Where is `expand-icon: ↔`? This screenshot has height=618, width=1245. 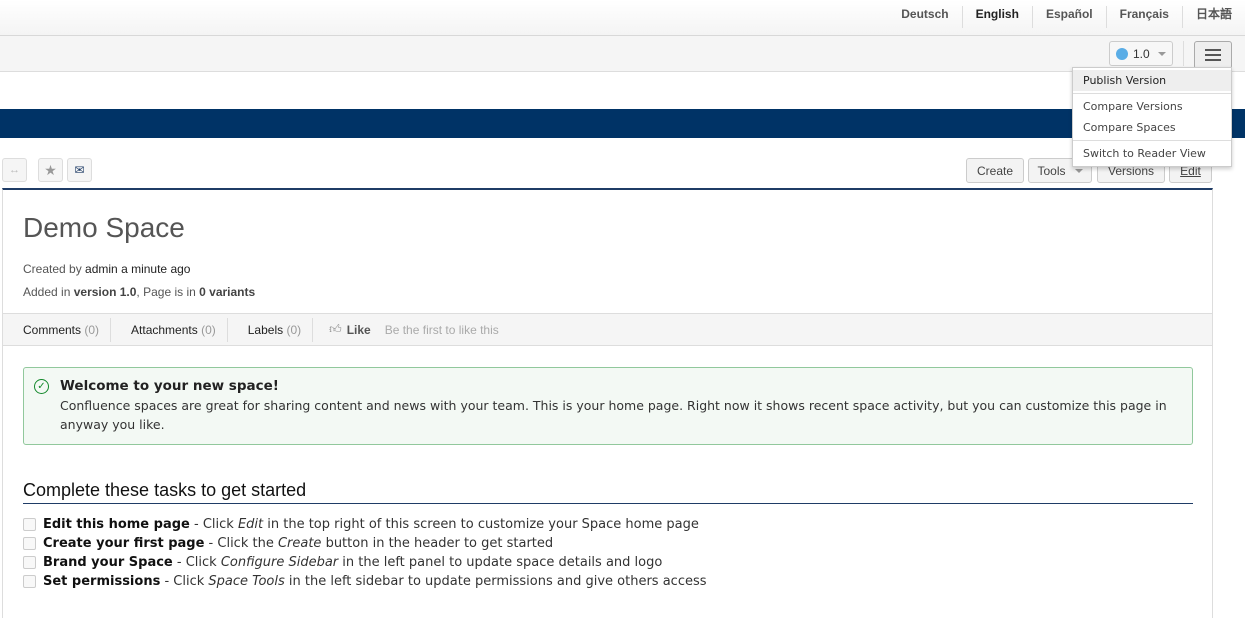 expand-icon: ↔ is located at coordinates (14, 170).